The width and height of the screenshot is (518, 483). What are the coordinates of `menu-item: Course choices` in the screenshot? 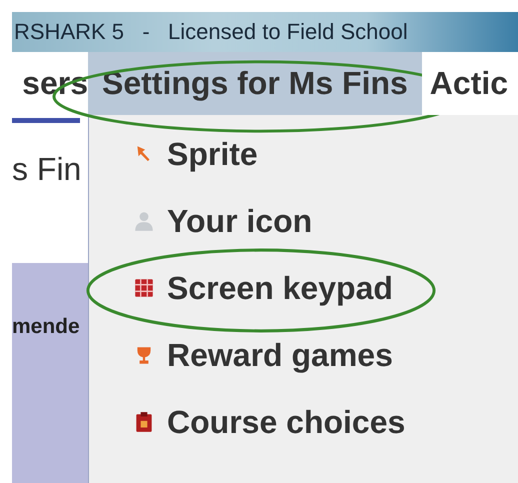 It's located at (262, 422).